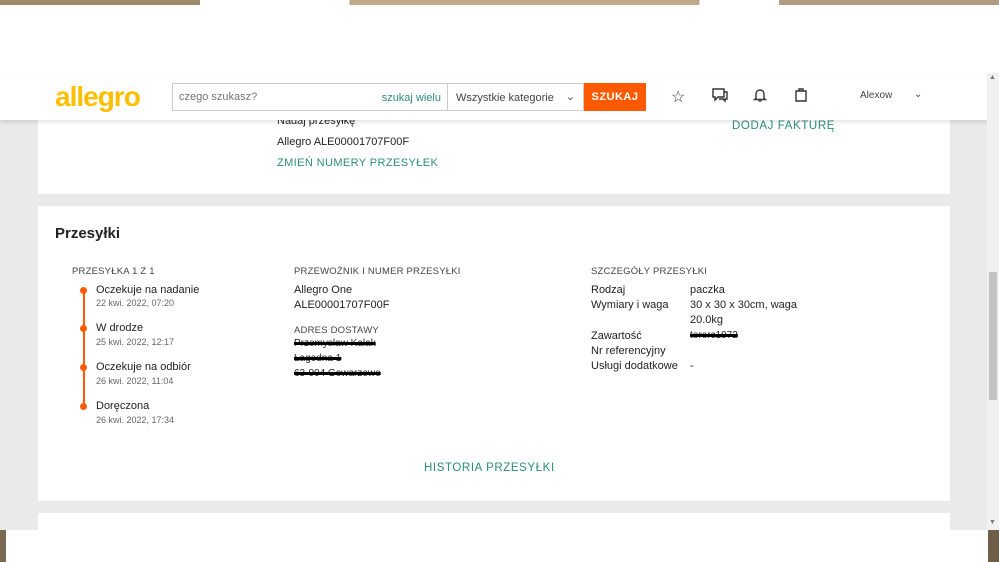  I want to click on tracking-number: Allegro ALE00001707F00F, so click(343, 142).